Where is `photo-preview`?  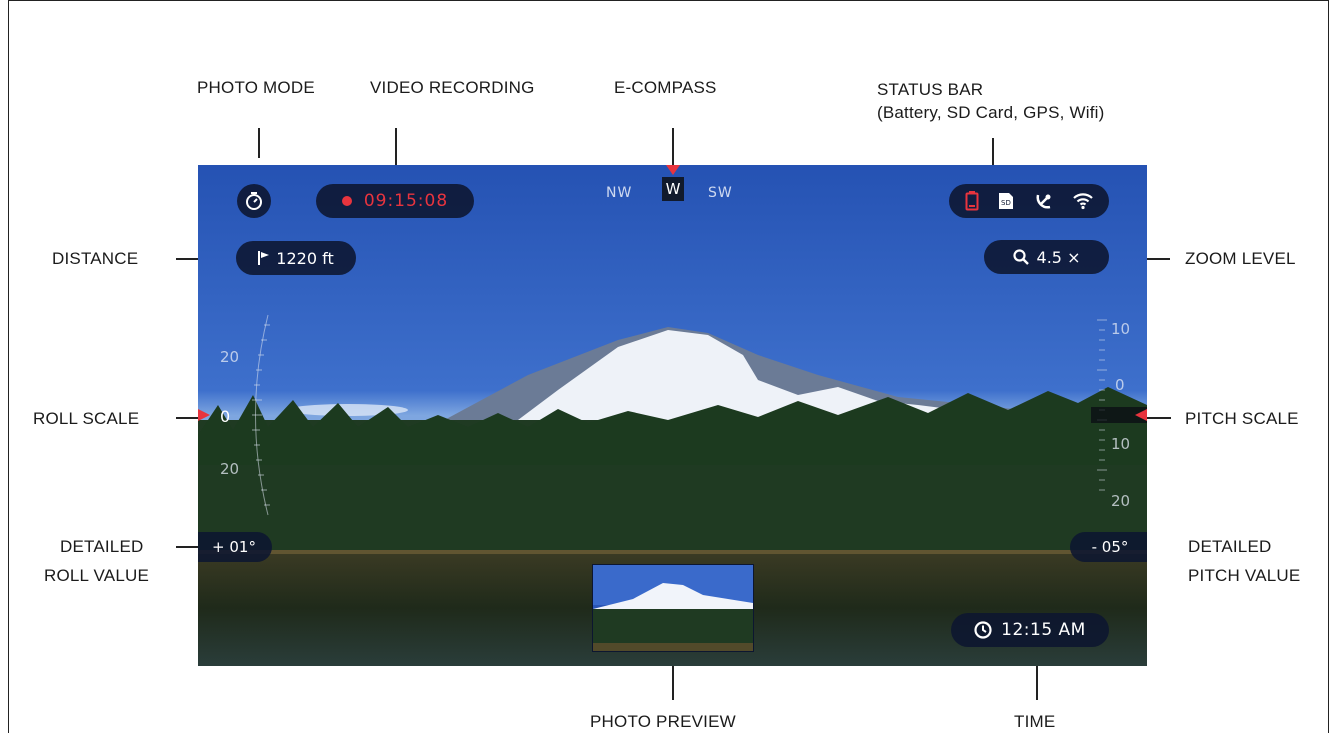
photo-preview is located at coordinates (673, 608).